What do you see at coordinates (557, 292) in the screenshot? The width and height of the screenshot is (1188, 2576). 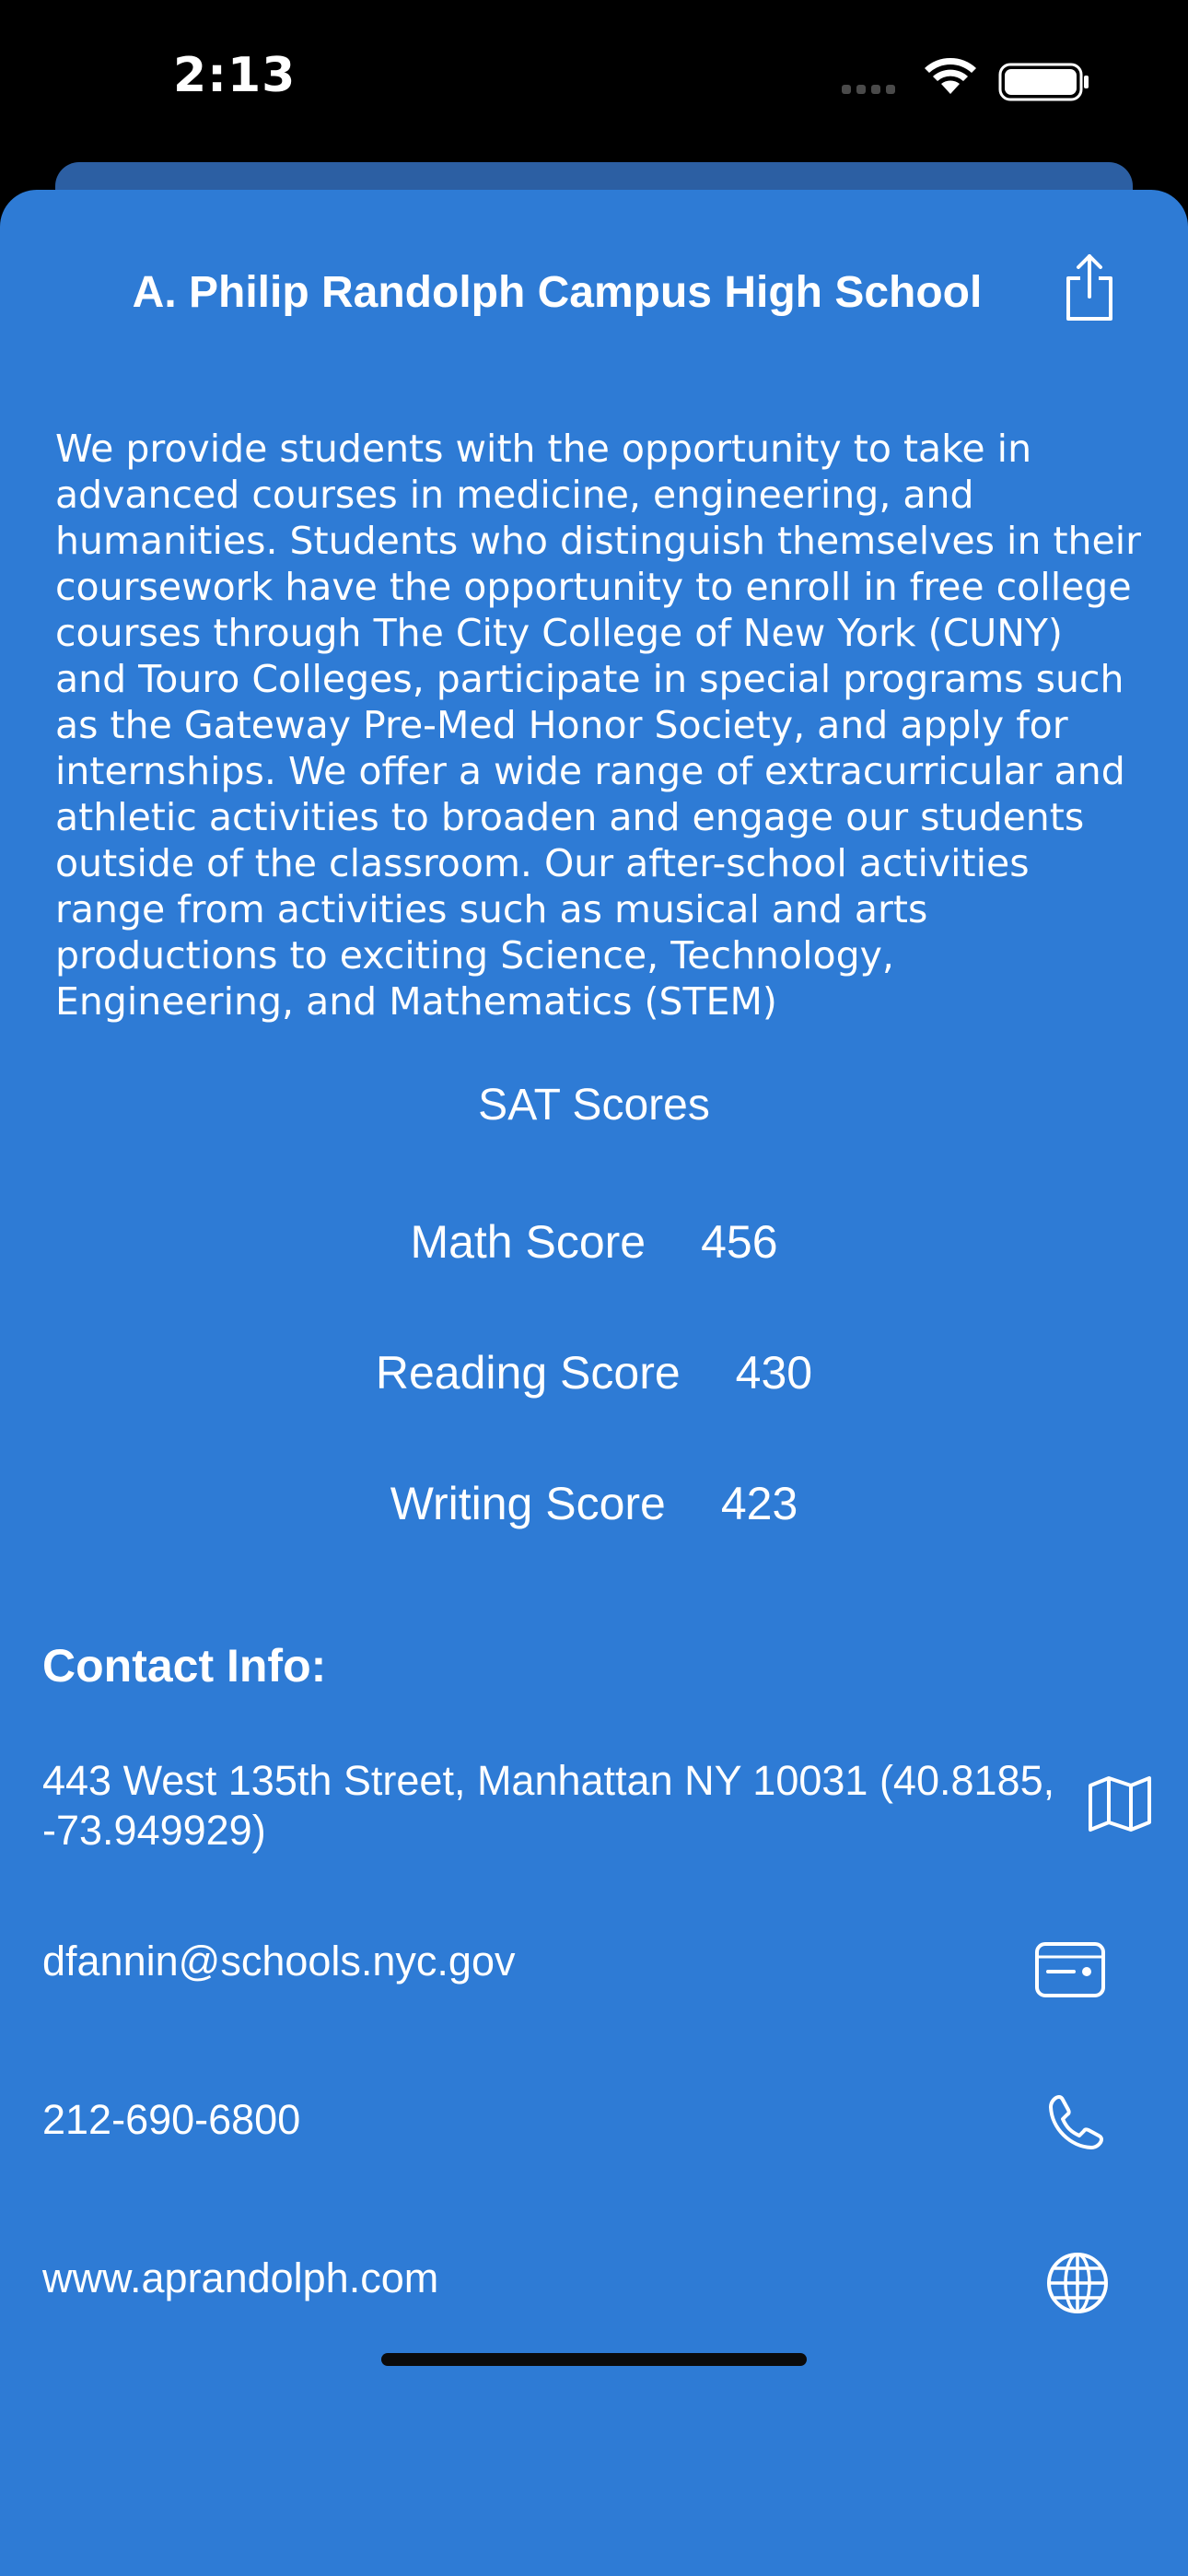 I see `school-name-title: A. Philip Randolph Campus High School` at bounding box center [557, 292].